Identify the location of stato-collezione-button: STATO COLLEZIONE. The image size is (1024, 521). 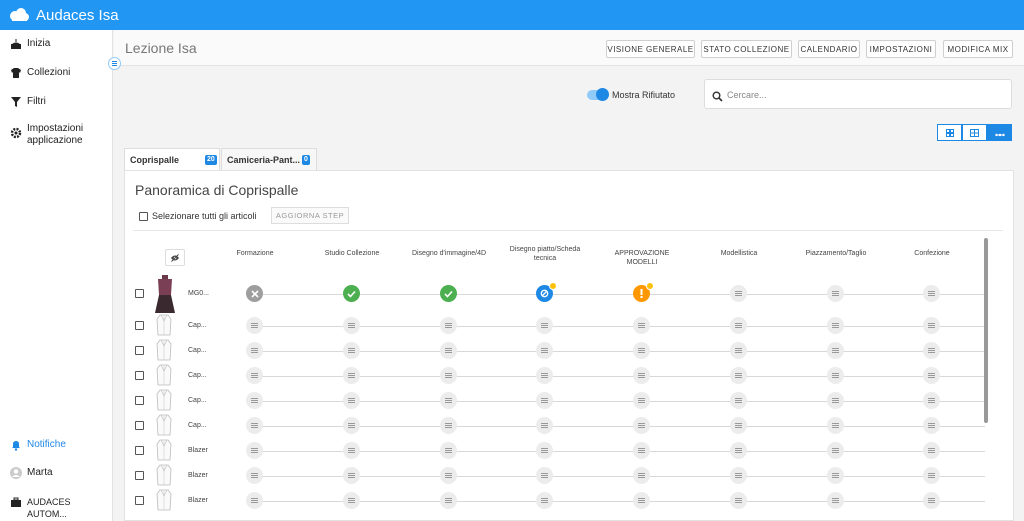
(746, 49).